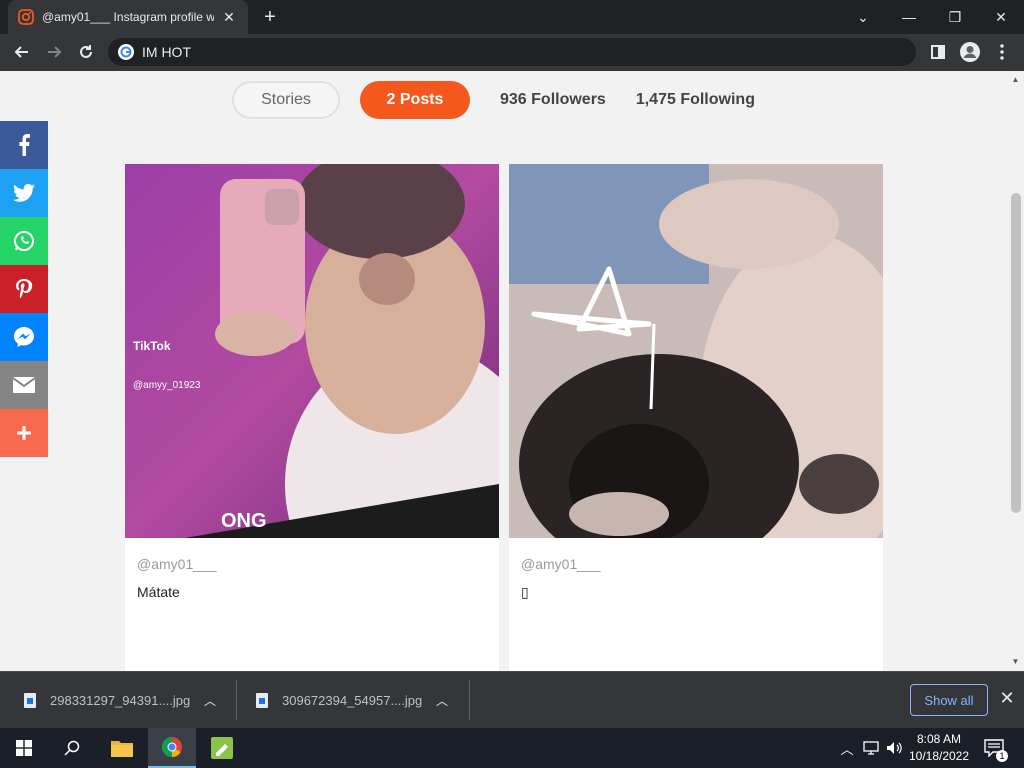 The image size is (1024, 768). Describe the element at coordinates (939, 748) in the screenshot. I see `system-clock: 8:08 AM 10/18/2022` at that location.